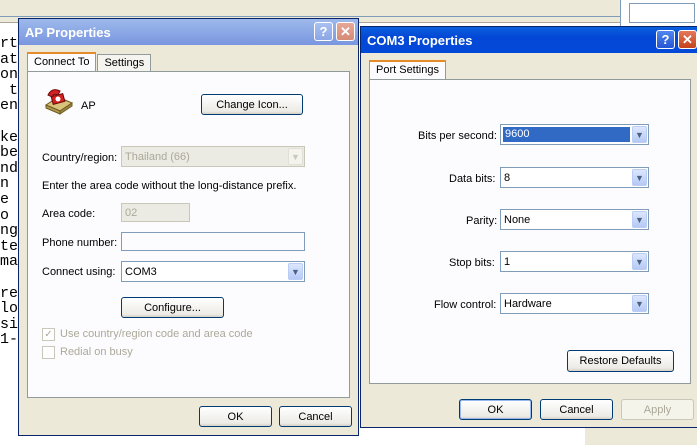 This screenshot has width=697, height=445. I want to click on use-country-label: Use country/region code and area code, so click(156, 334).